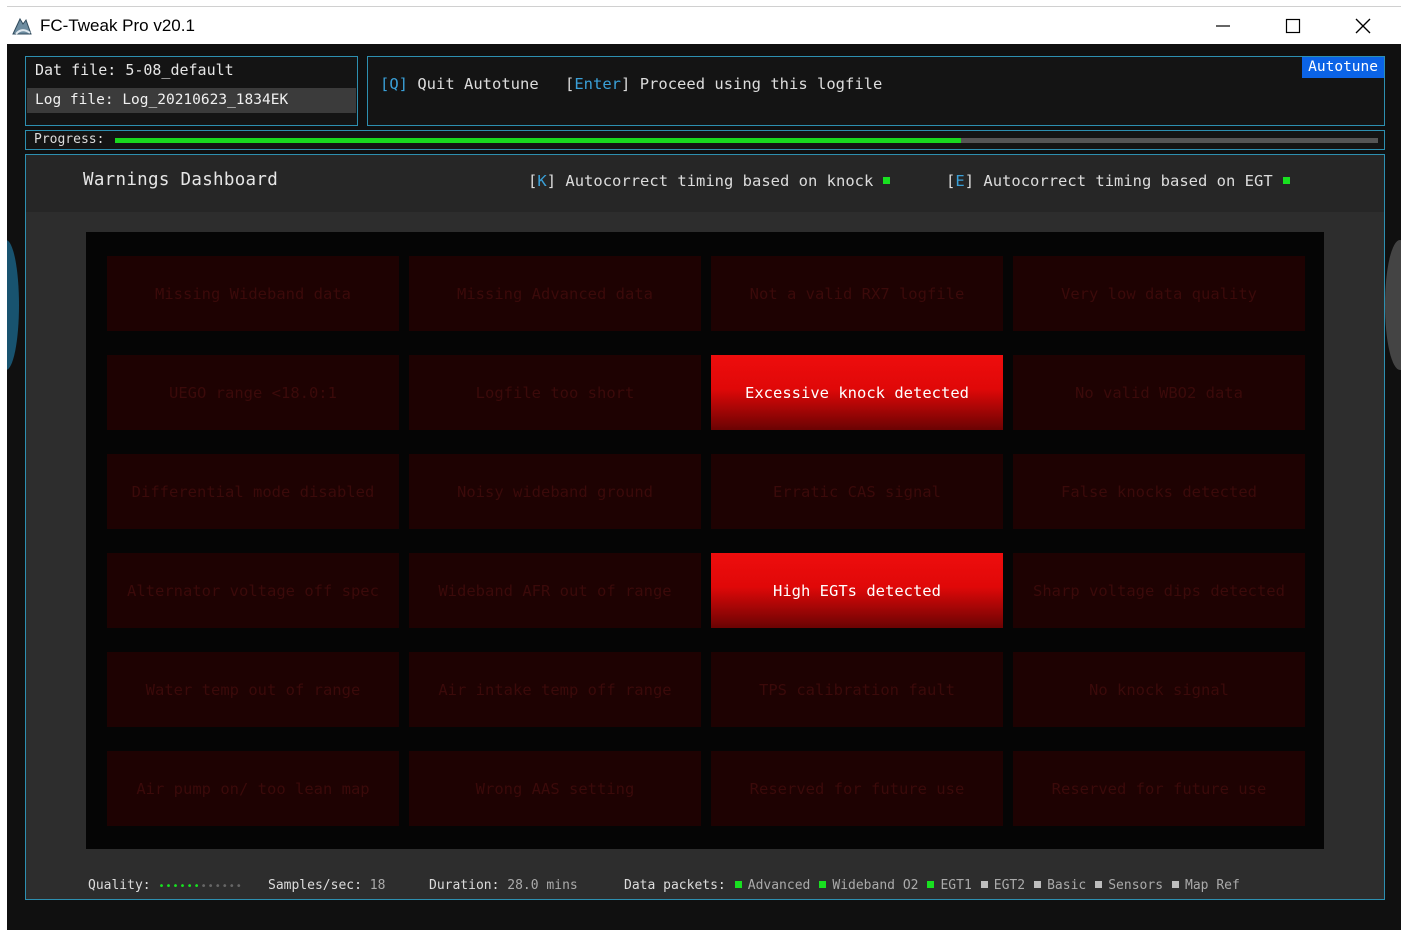  I want to click on progress-bar, so click(746, 140).